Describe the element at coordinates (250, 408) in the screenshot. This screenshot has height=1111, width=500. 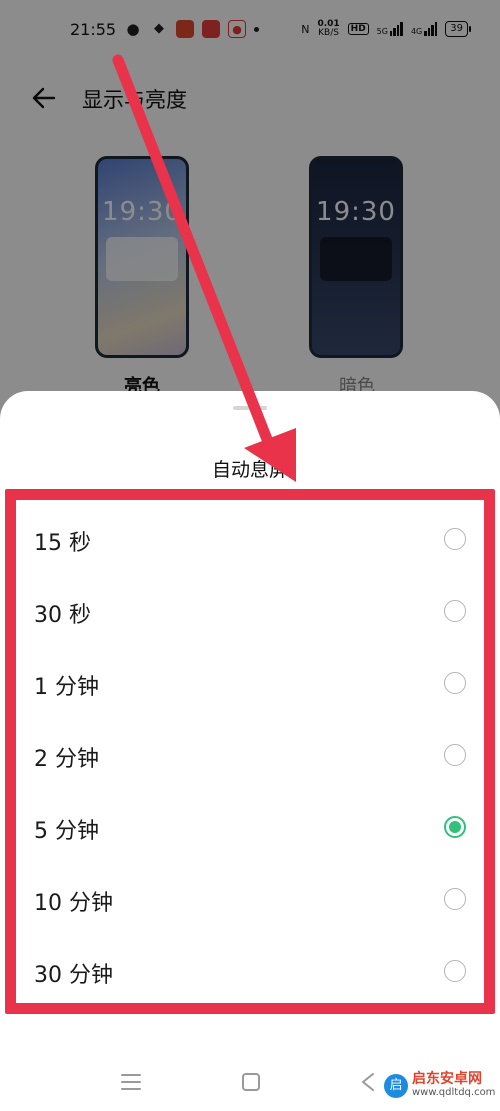
I see `sheet-drag-handle` at that location.